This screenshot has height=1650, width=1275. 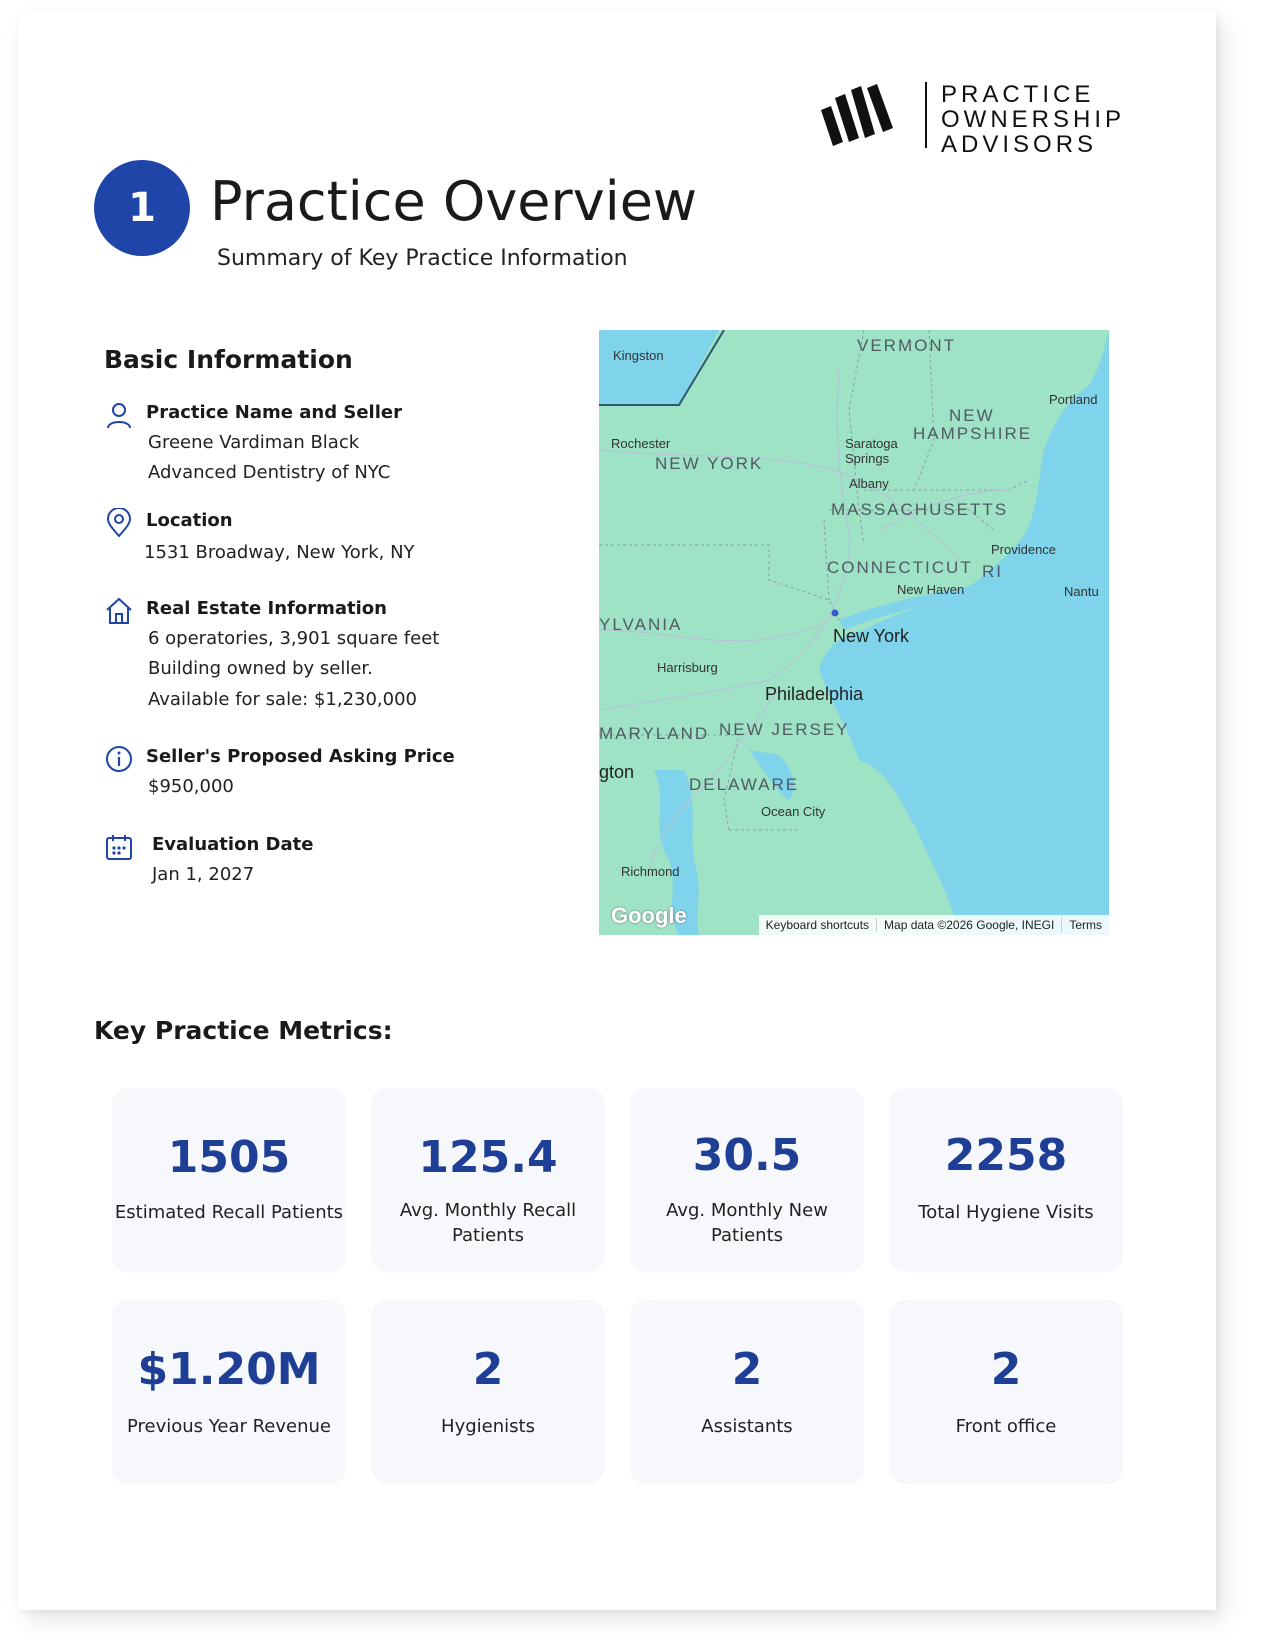 I want to click on brand-line-1: PRACTICE, so click(x=1018, y=94).